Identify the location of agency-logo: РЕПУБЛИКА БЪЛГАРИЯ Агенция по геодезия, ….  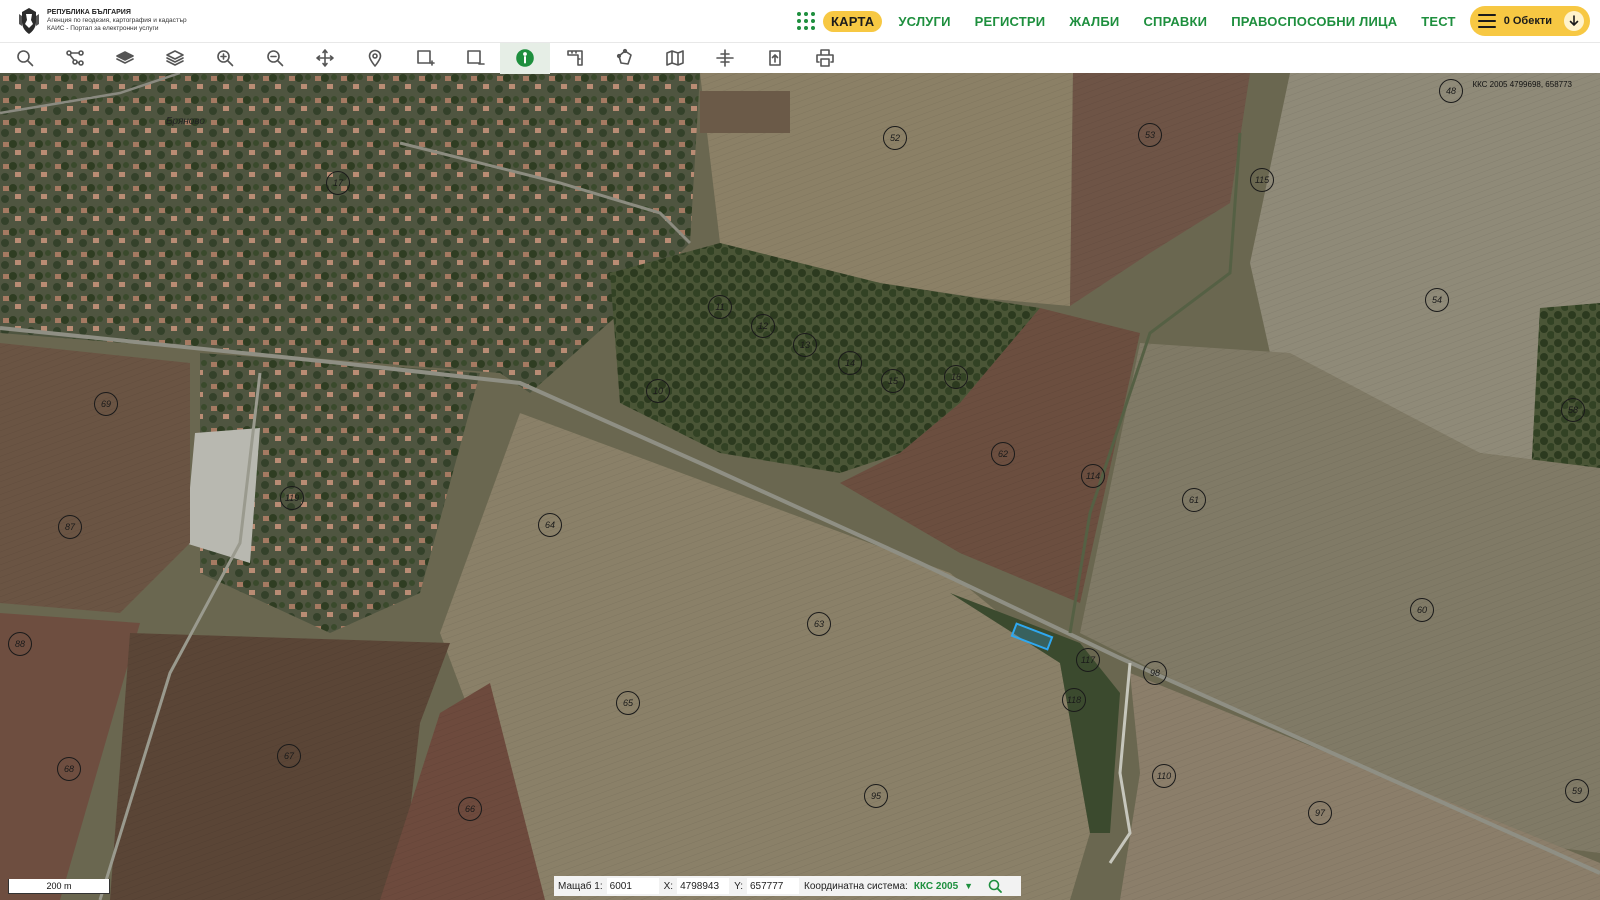
(101, 21).